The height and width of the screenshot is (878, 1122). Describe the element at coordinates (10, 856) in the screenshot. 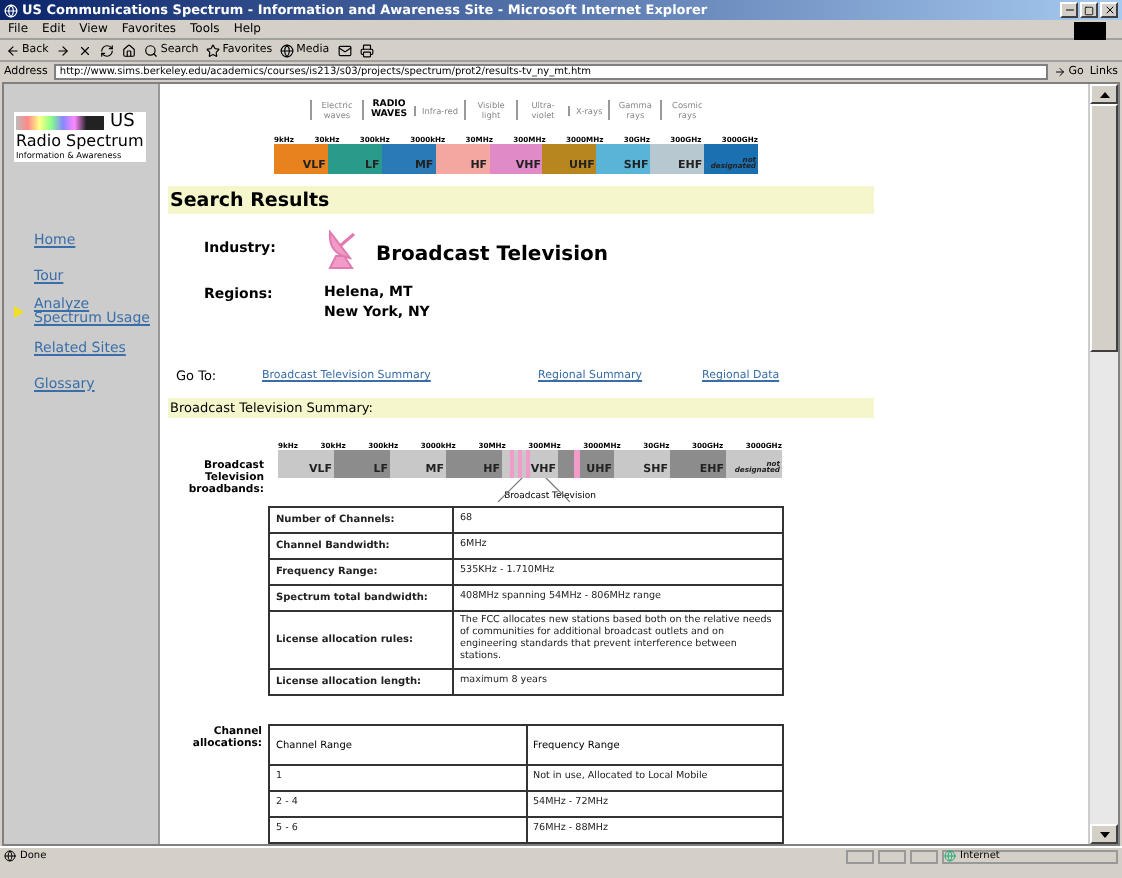

I see `page-icon` at that location.